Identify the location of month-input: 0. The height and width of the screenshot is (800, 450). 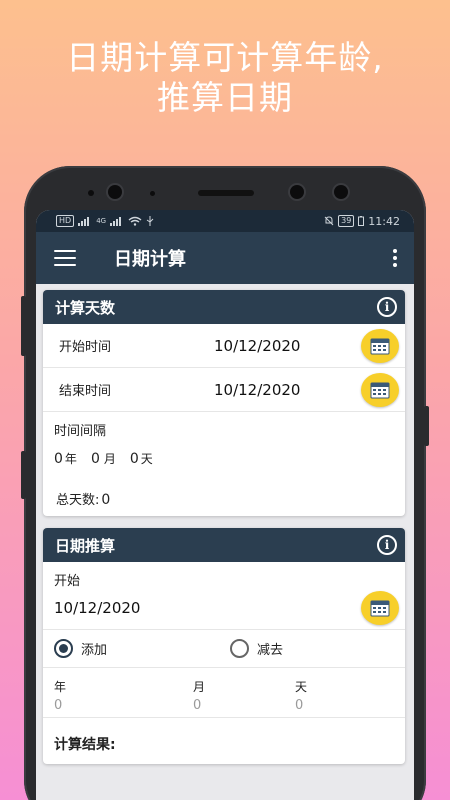
(199, 705).